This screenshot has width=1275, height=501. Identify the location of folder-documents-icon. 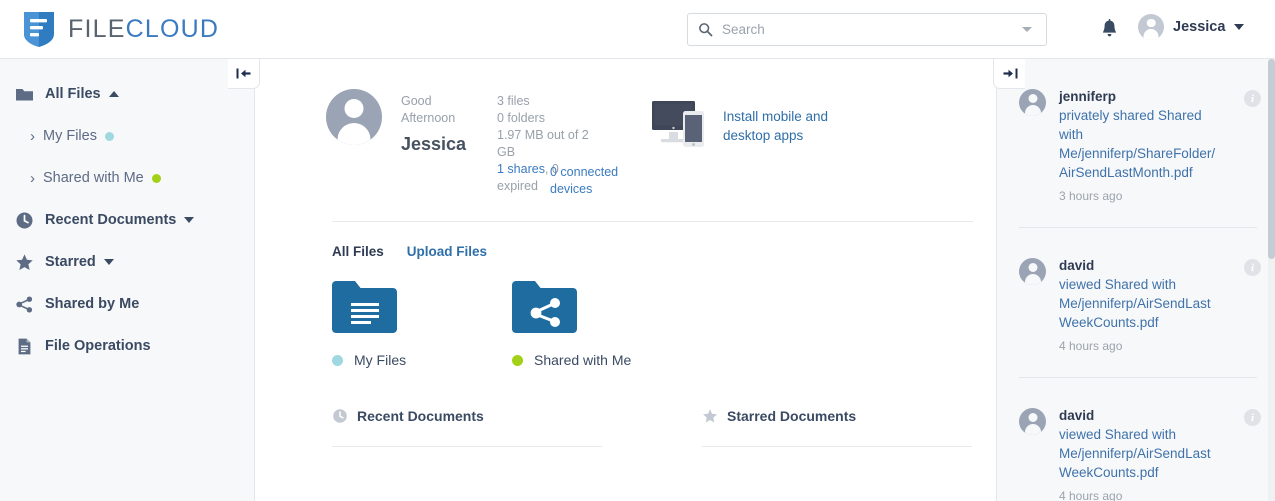
(364, 307).